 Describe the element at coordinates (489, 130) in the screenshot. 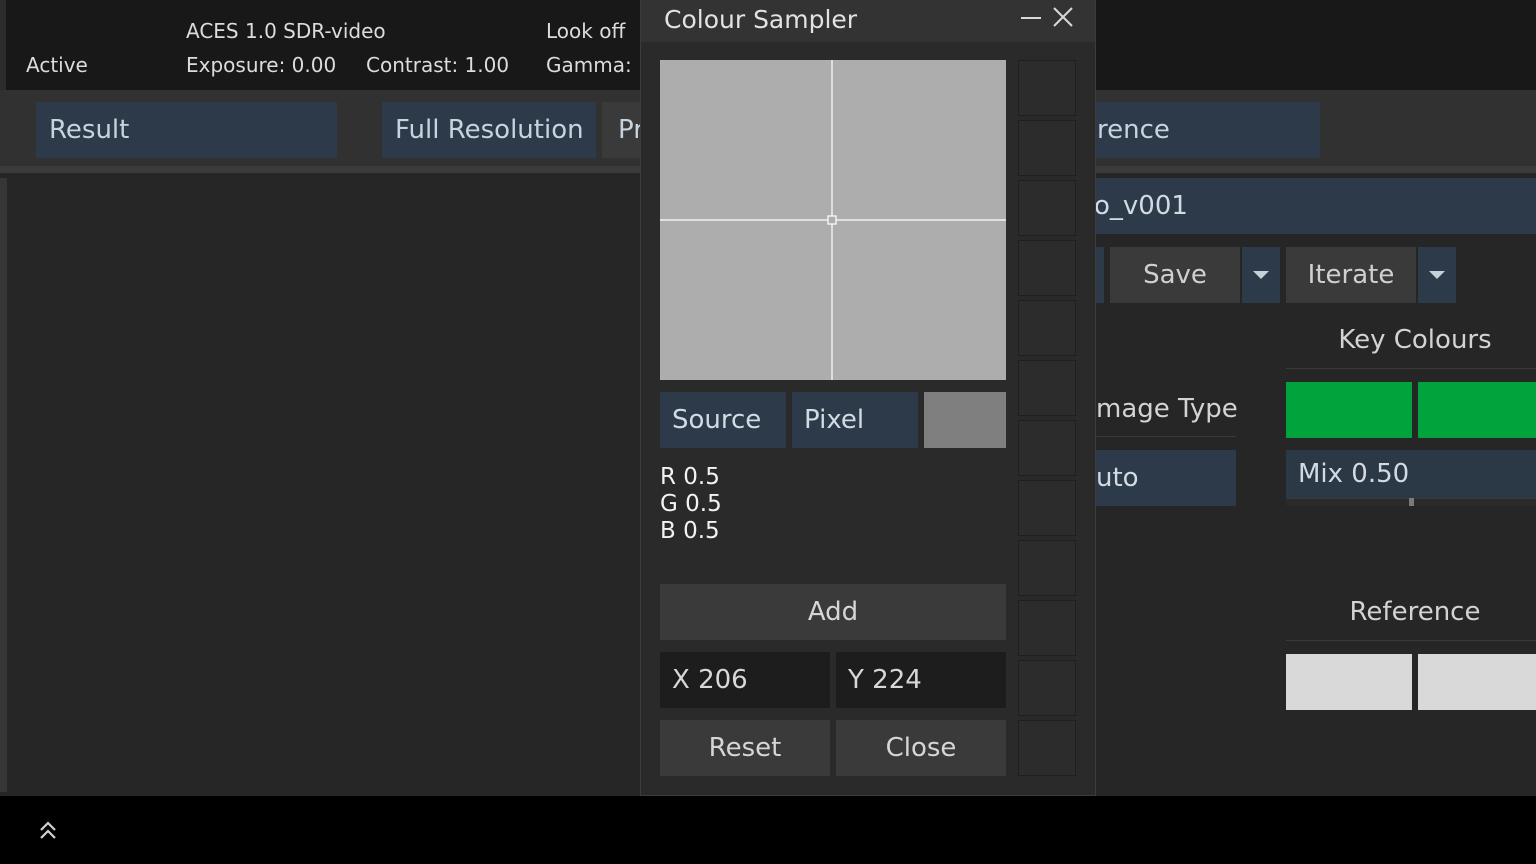

I see `full-resolution-button: Full Resolution` at that location.